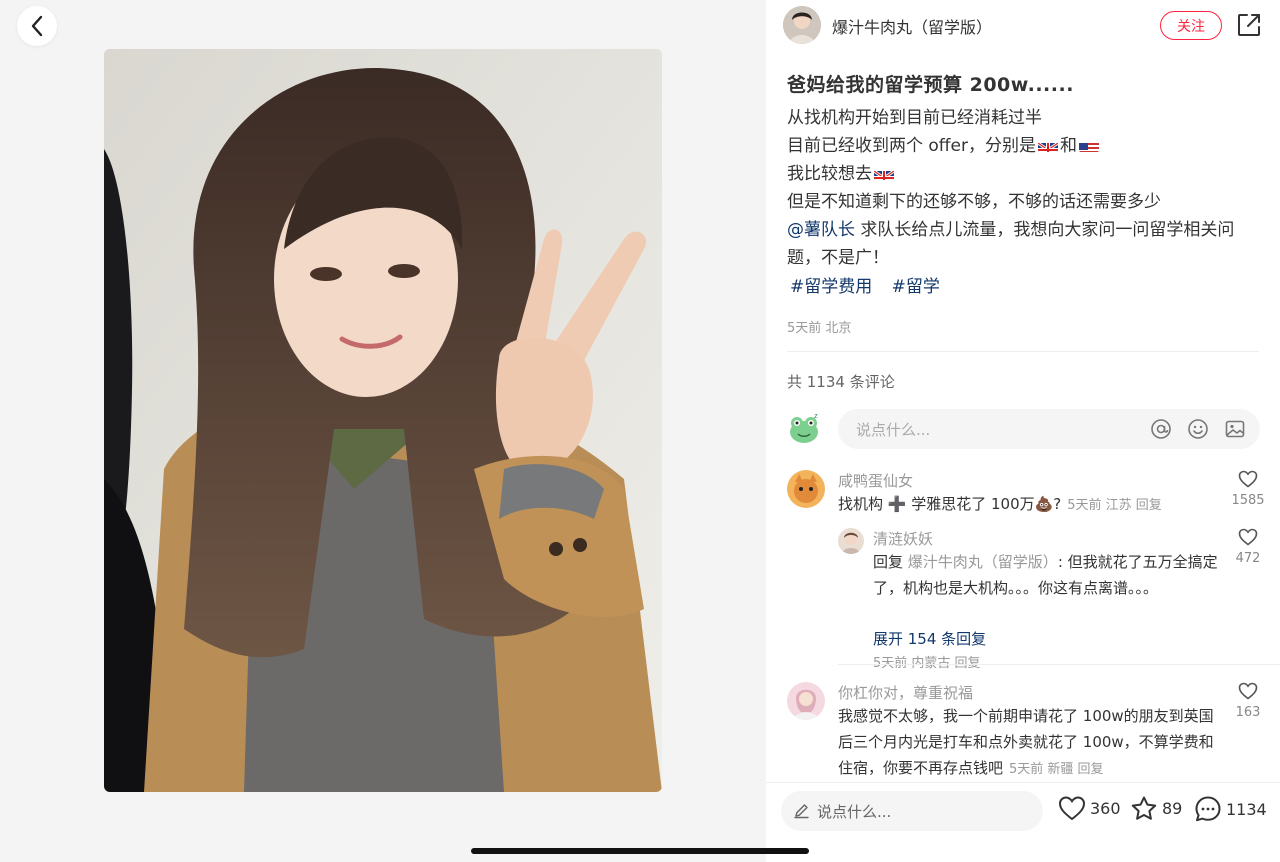 This screenshot has width=1280, height=862. What do you see at coordinates (816, 416) in the screenshot?
I see `svg-text: z` at bounding box center [816, 416].